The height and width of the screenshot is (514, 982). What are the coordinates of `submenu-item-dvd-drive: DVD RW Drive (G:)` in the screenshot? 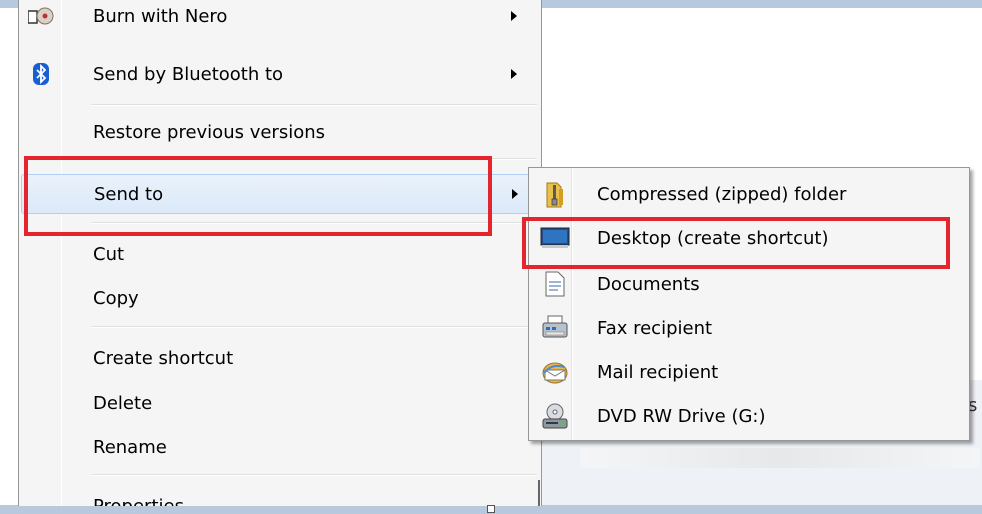 It's located at (749, 416).